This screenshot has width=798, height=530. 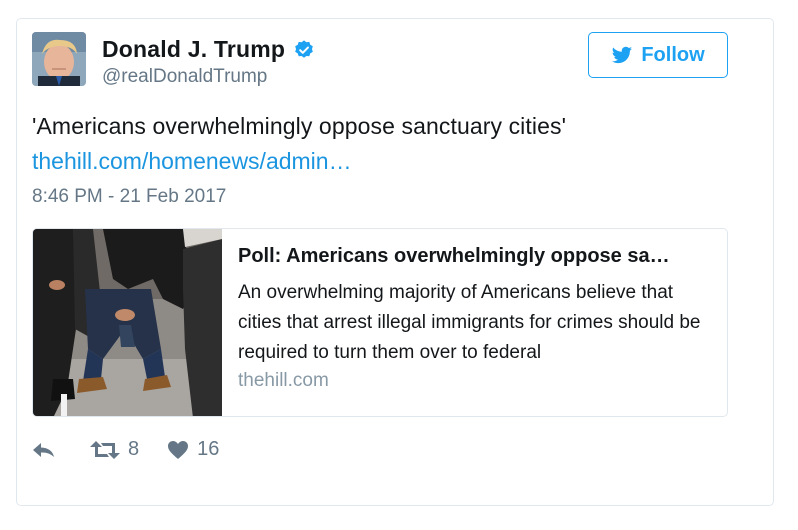 What do you see at coordinates (134, 449) in the screenshot?
I see `retweet-count: 8` at bounding box center [134, 449].